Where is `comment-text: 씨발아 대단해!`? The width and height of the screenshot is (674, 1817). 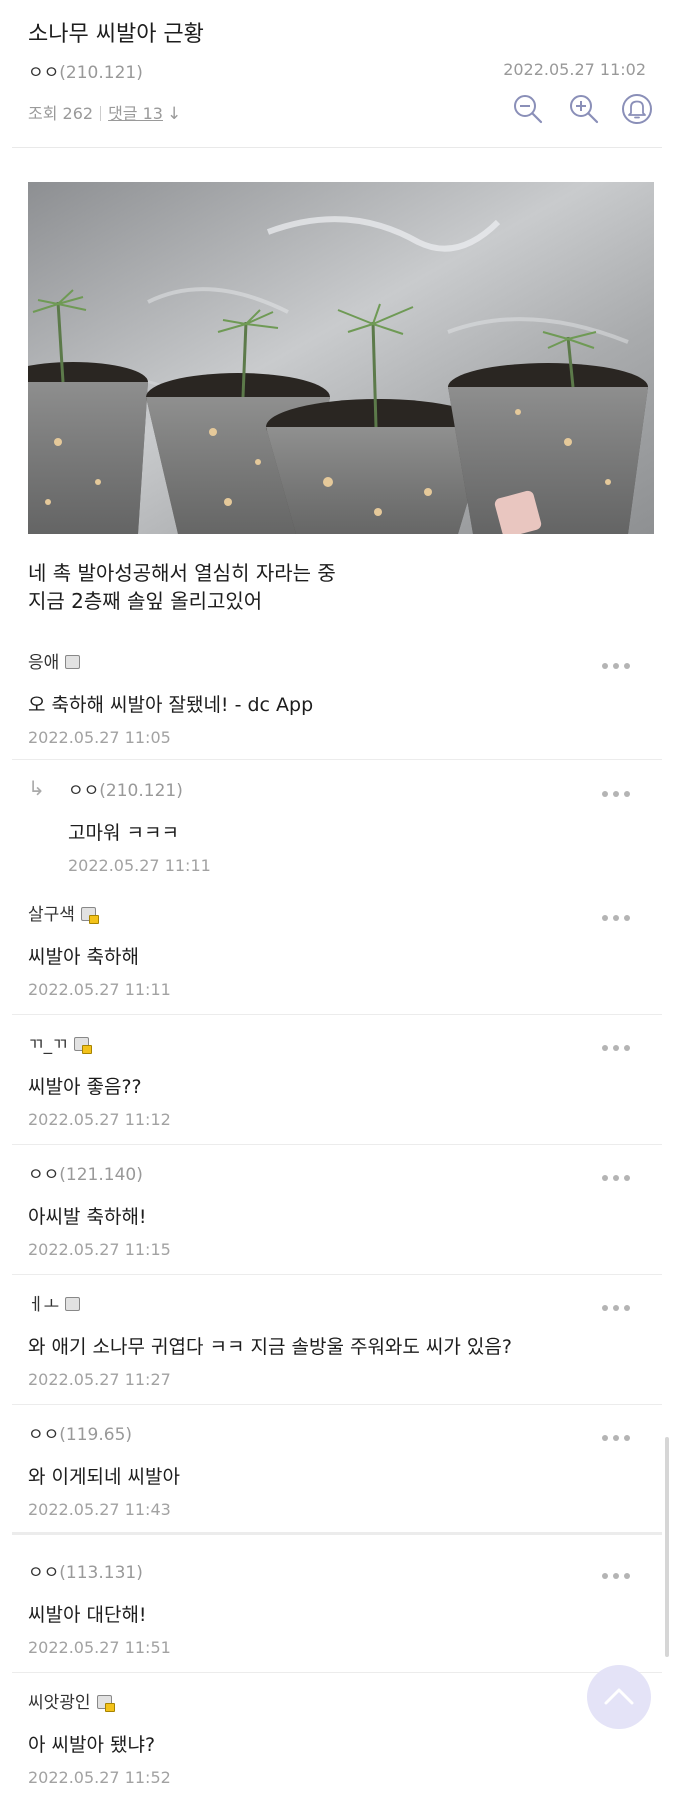 comment-text: 씨발아 대단해! is located at coordinates (87, 1615).